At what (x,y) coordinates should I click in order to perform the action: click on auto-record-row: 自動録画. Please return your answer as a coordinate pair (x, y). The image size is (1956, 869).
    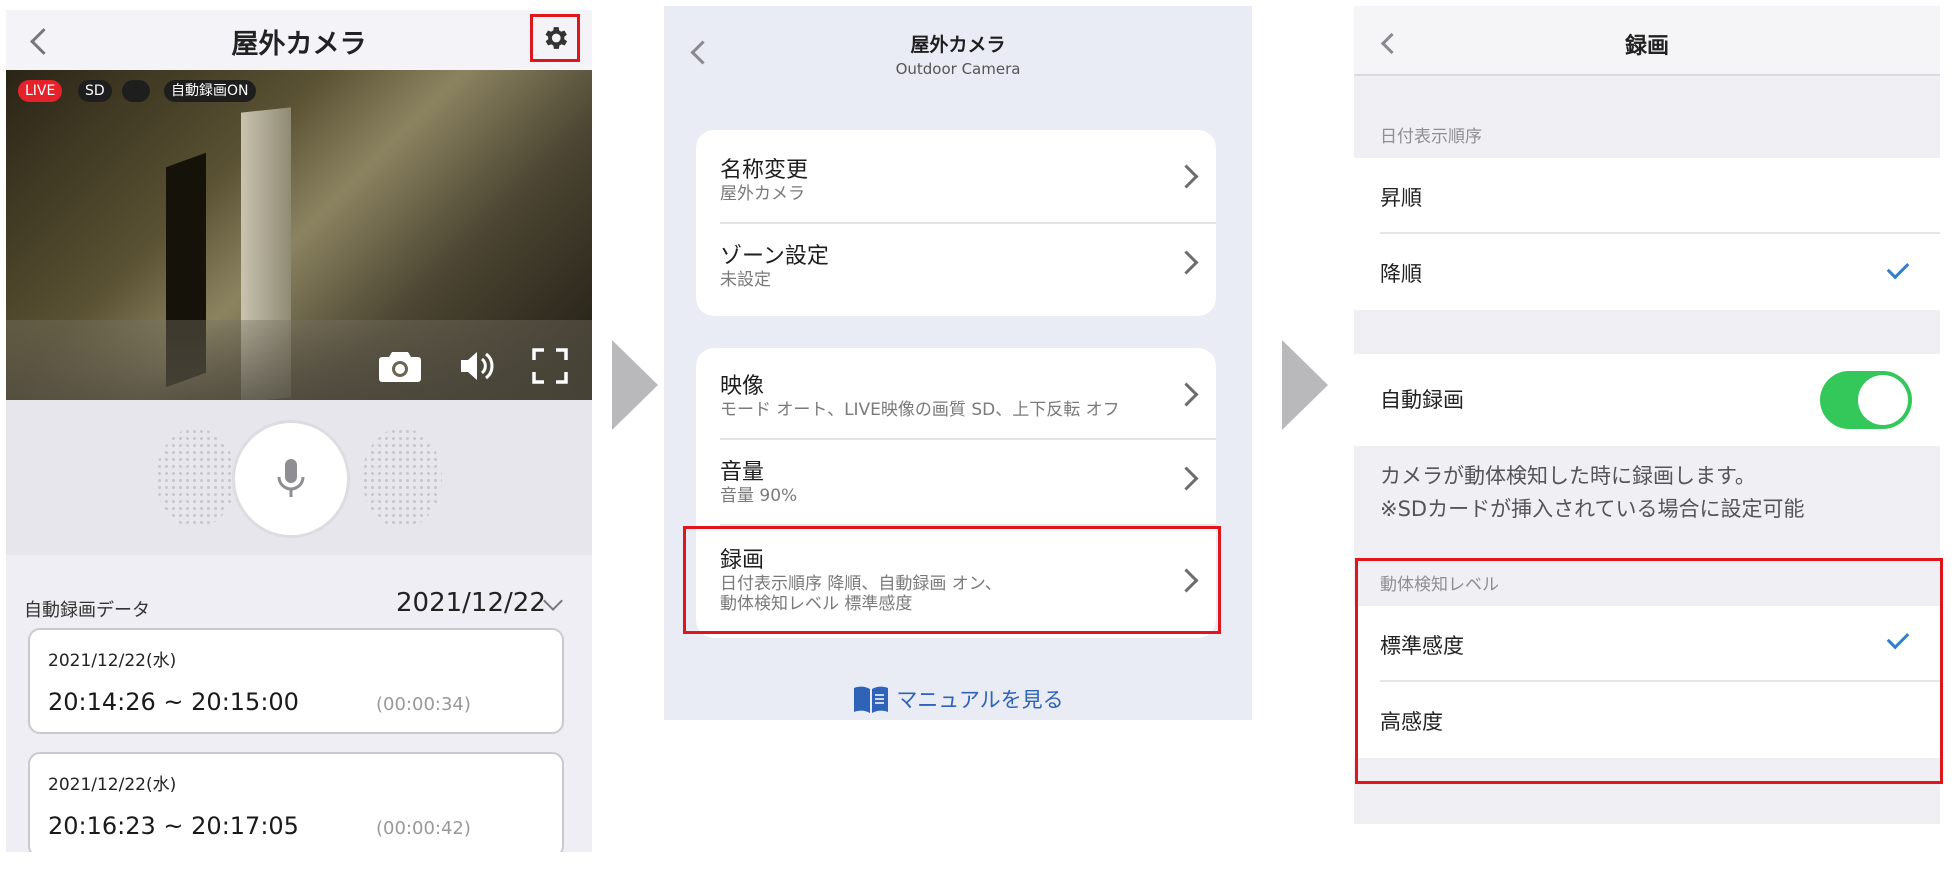
    Looking at the image, I should click on (1647, 400).